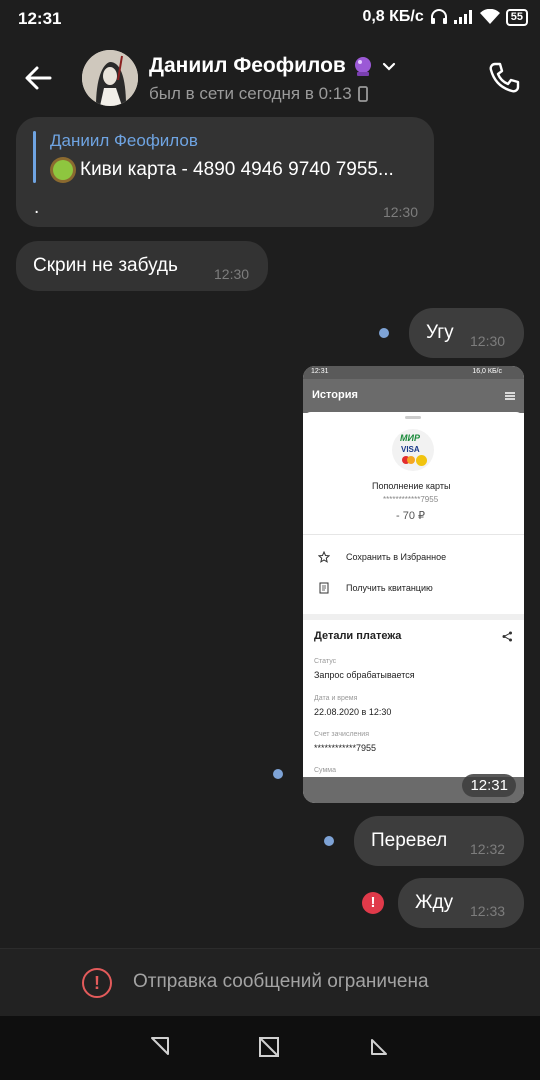 The image size is (540, 1080). I want to click on crystal-ball-icon, so click(362, 66).